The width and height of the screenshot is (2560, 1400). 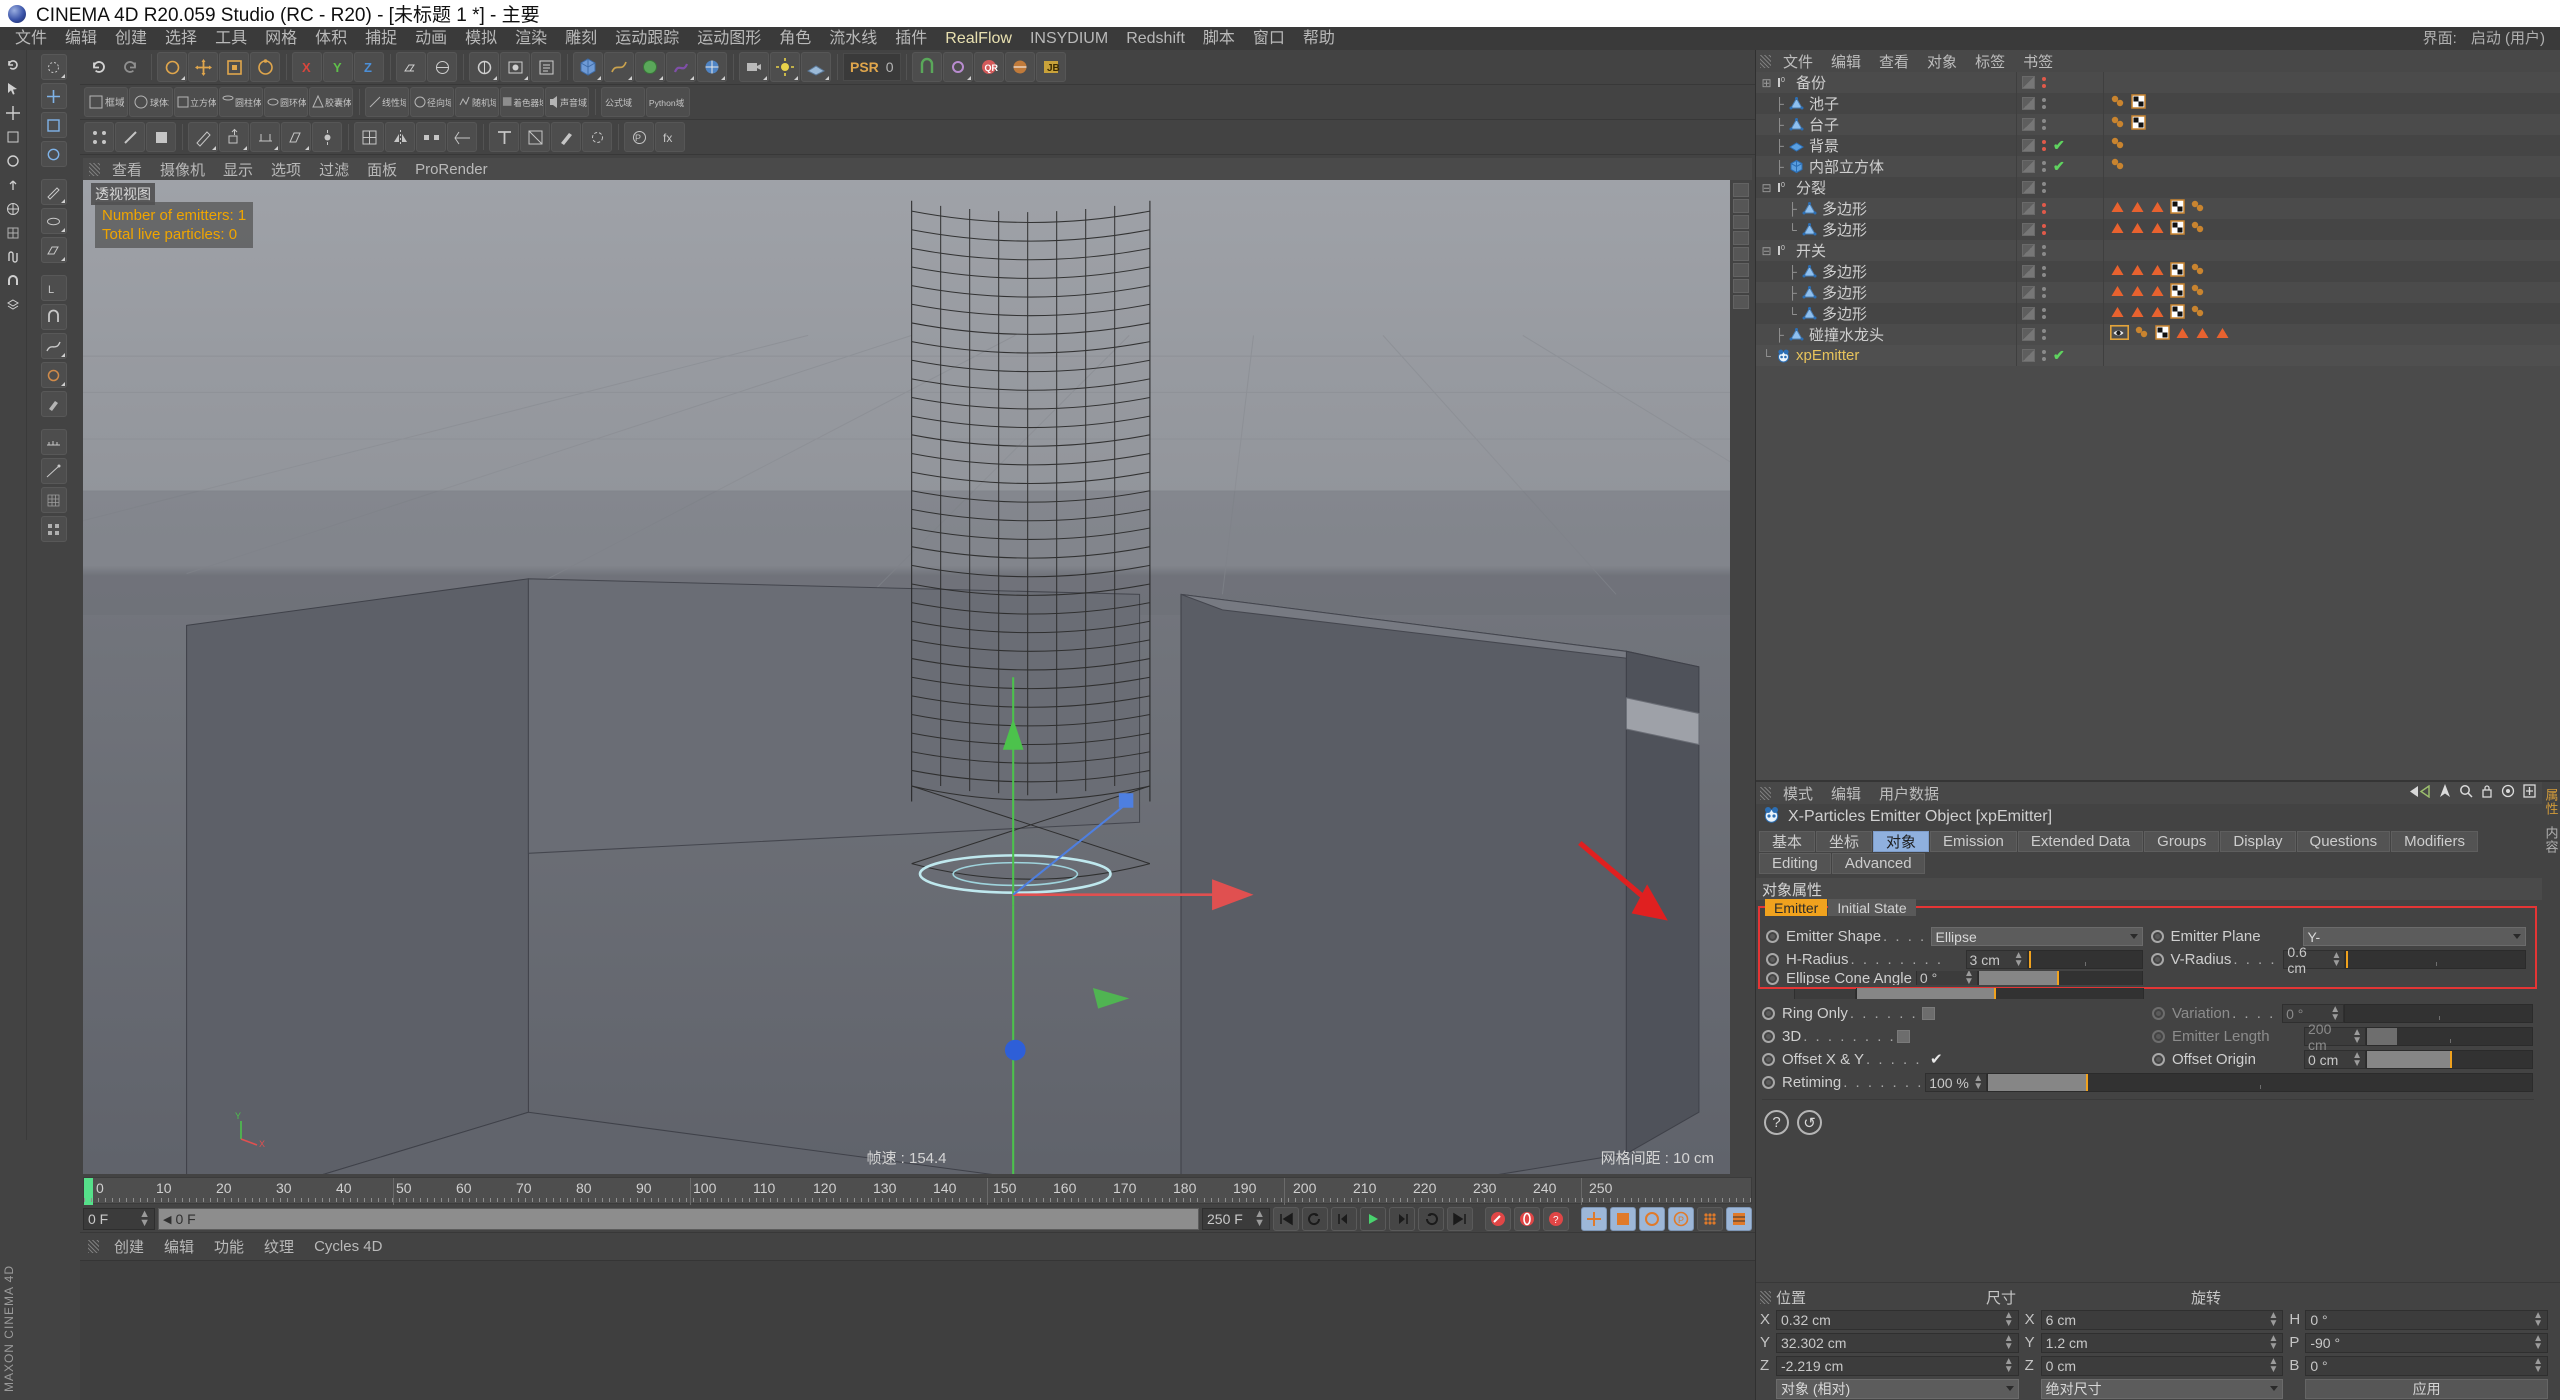 I want to click on add-light-button, so click(x=785, y=67).